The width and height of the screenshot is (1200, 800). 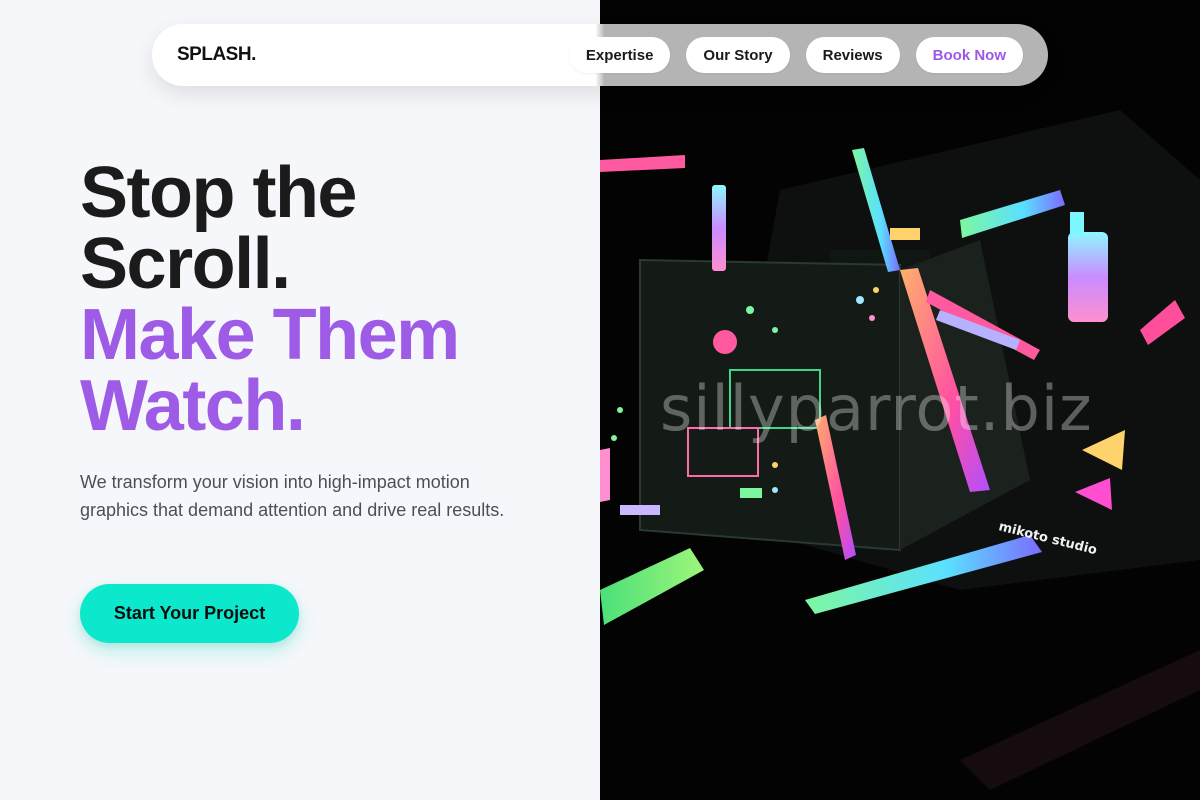 I want to click on headline-accent-line-2: Watch., so click(x=193, y=406).